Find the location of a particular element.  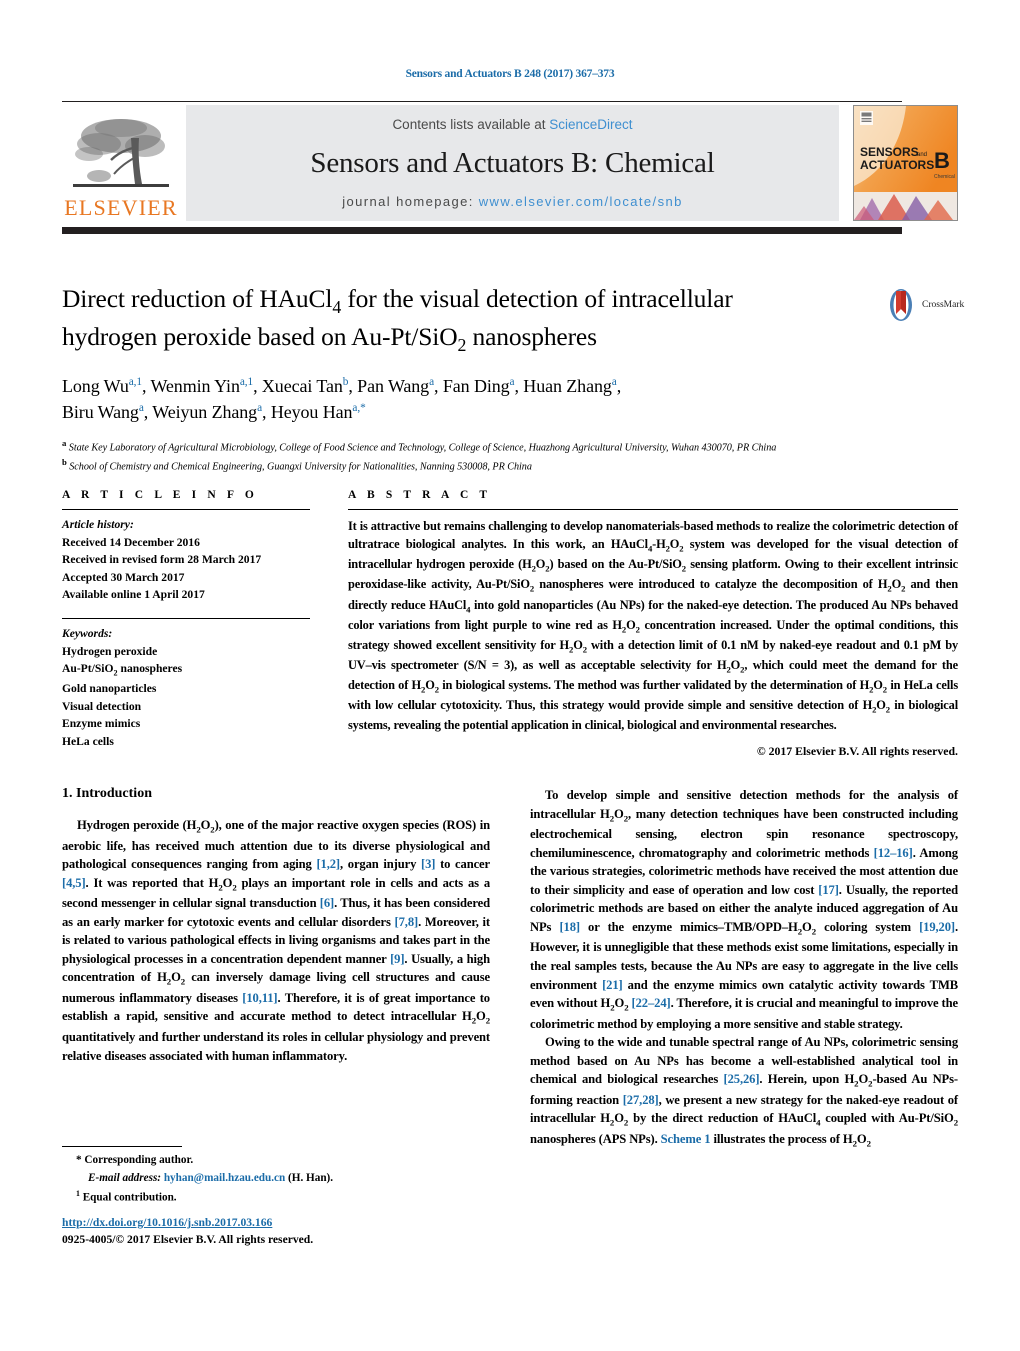

author: Long Wua,1 is located at coordinates (102, 386).